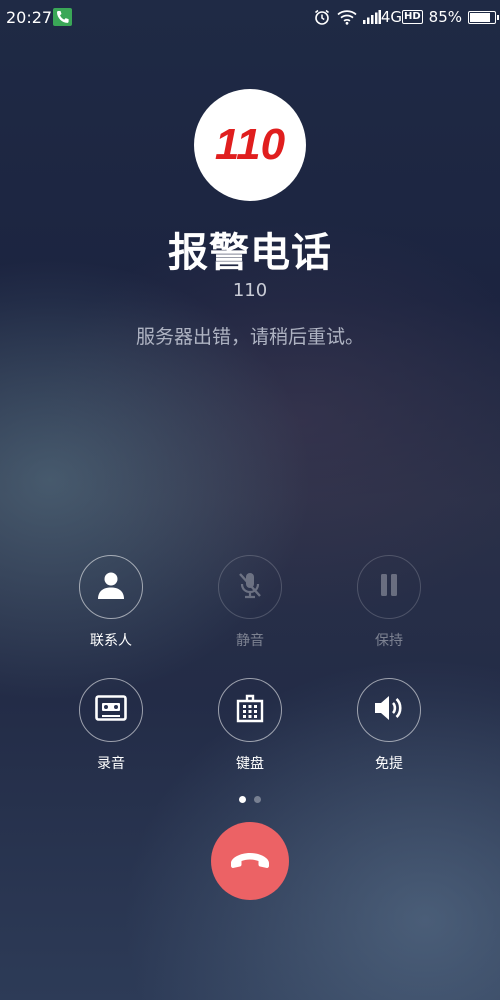  I want to click on caller-avatar: 110, so click(250, 145).